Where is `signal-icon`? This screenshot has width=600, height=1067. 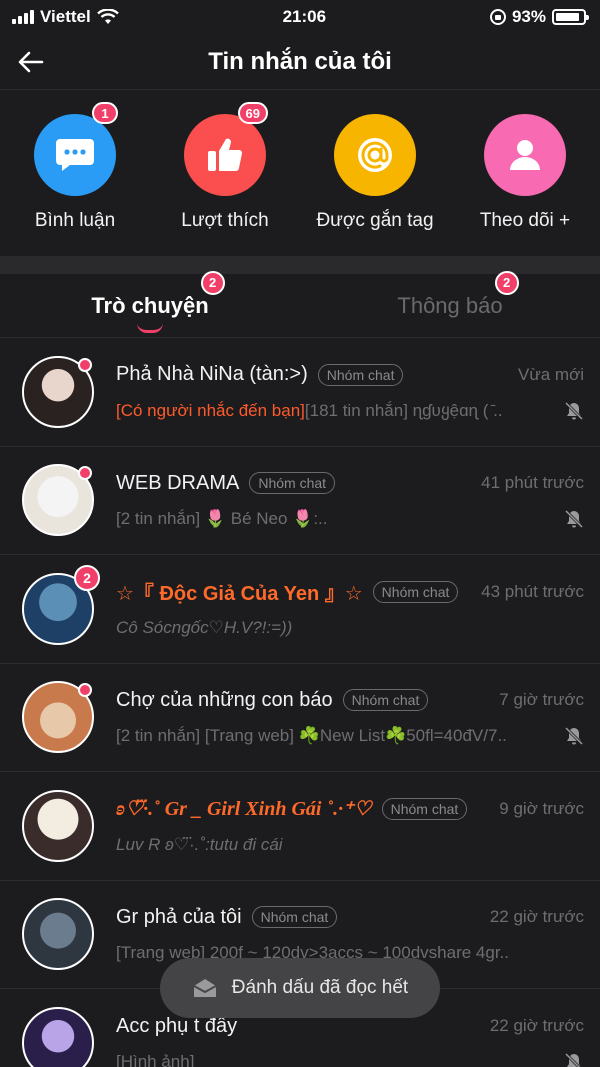 signal-icon is located at coordinates (23, 17).